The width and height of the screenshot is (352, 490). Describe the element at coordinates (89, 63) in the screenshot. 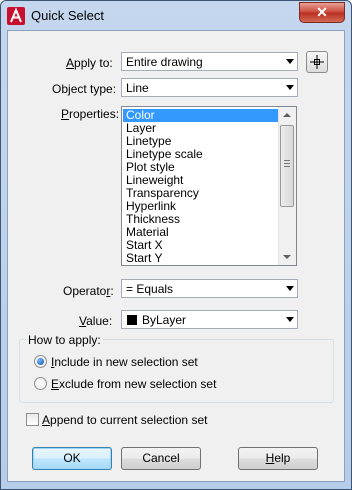

I see `apply-to-label: Apply to:` at that location.